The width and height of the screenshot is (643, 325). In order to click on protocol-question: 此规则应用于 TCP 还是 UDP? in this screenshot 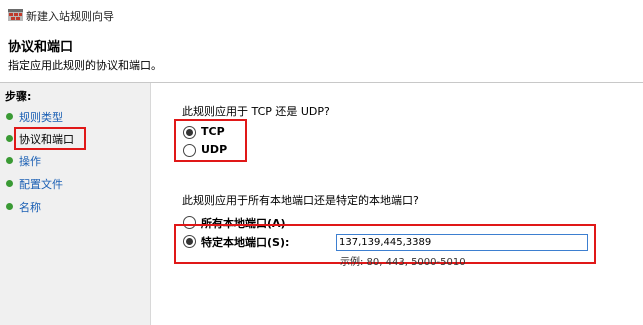, I will do `click(256, 111)`.